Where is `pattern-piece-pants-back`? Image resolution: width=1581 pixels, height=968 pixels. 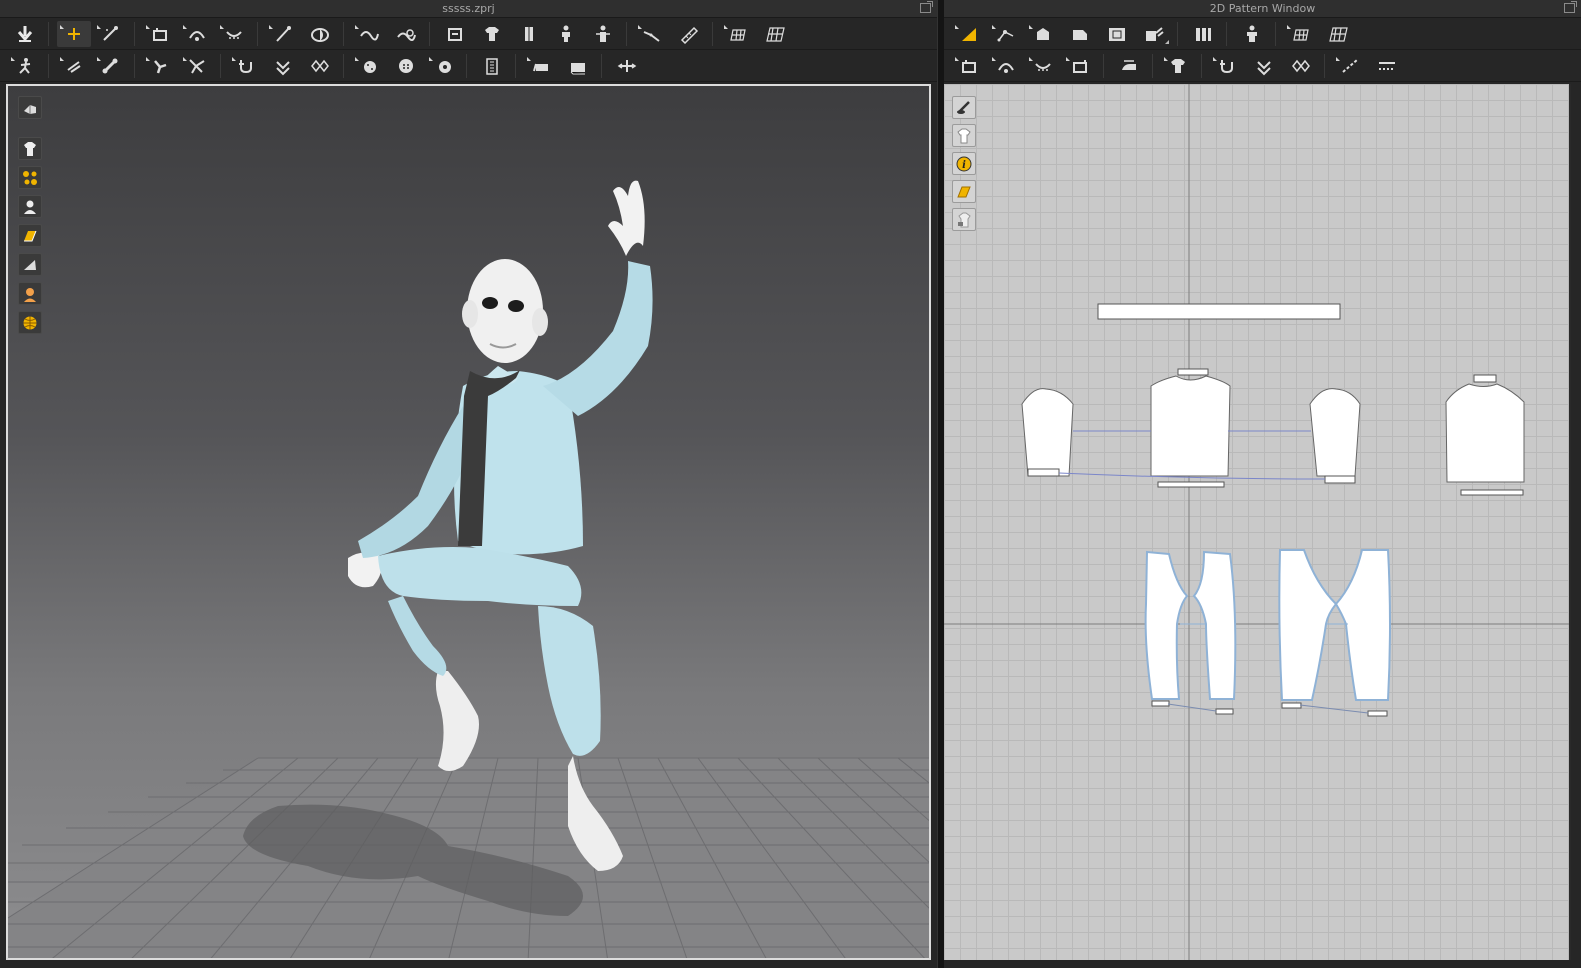
pattern-piece-pants-back is located at coordinates (1334, 633).